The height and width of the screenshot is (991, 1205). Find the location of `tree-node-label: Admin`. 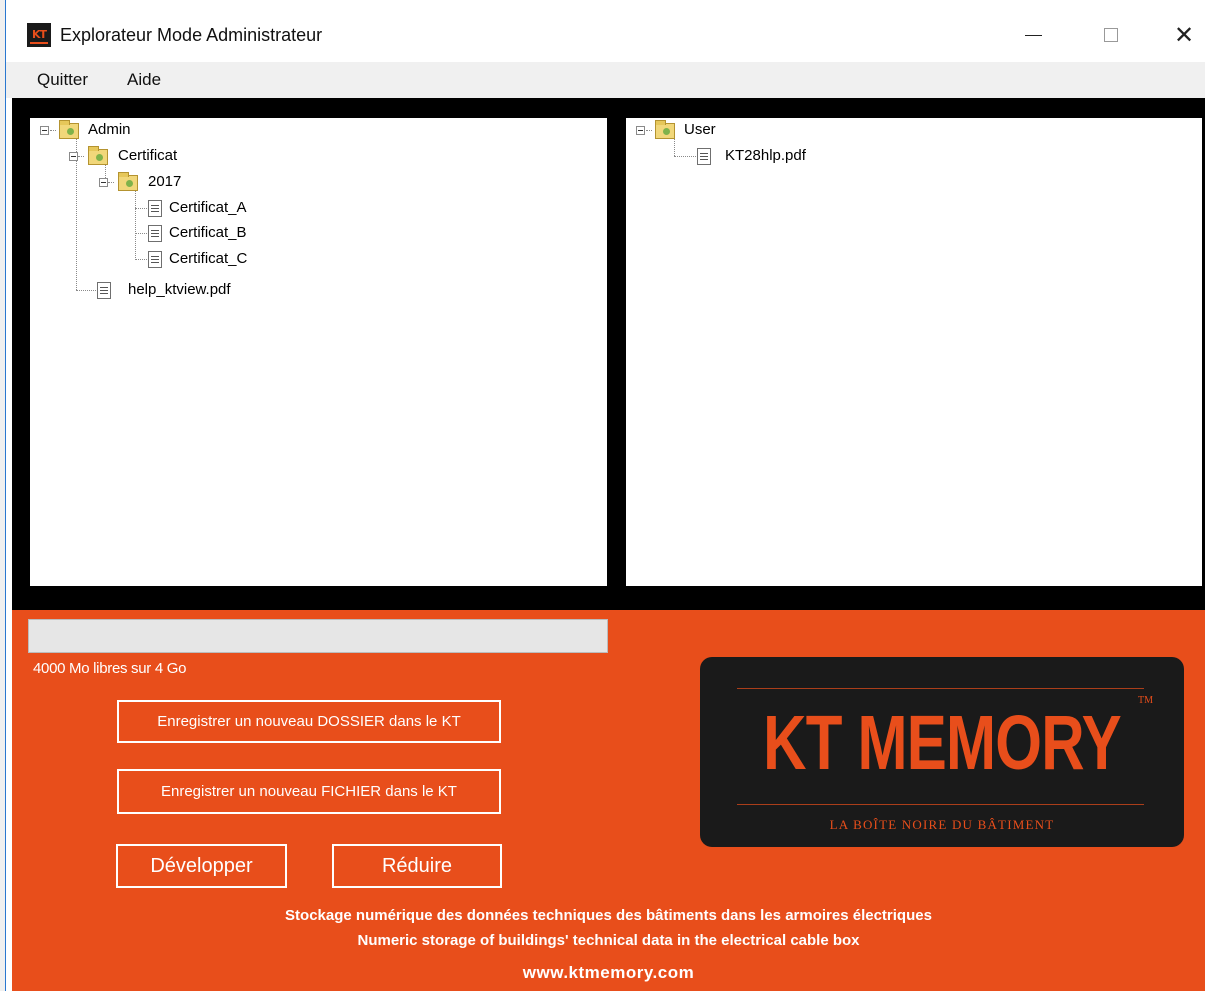

tree-node-label: Admin is located at coordinates (109, 129).